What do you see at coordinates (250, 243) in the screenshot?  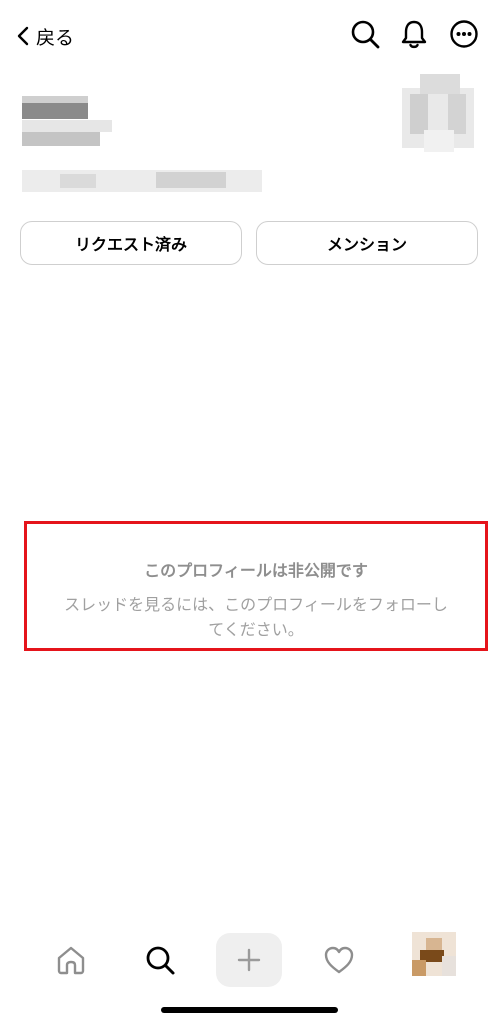 I see `profile-actions: リクエスト済み メンション` at bounding box center [250, 243].